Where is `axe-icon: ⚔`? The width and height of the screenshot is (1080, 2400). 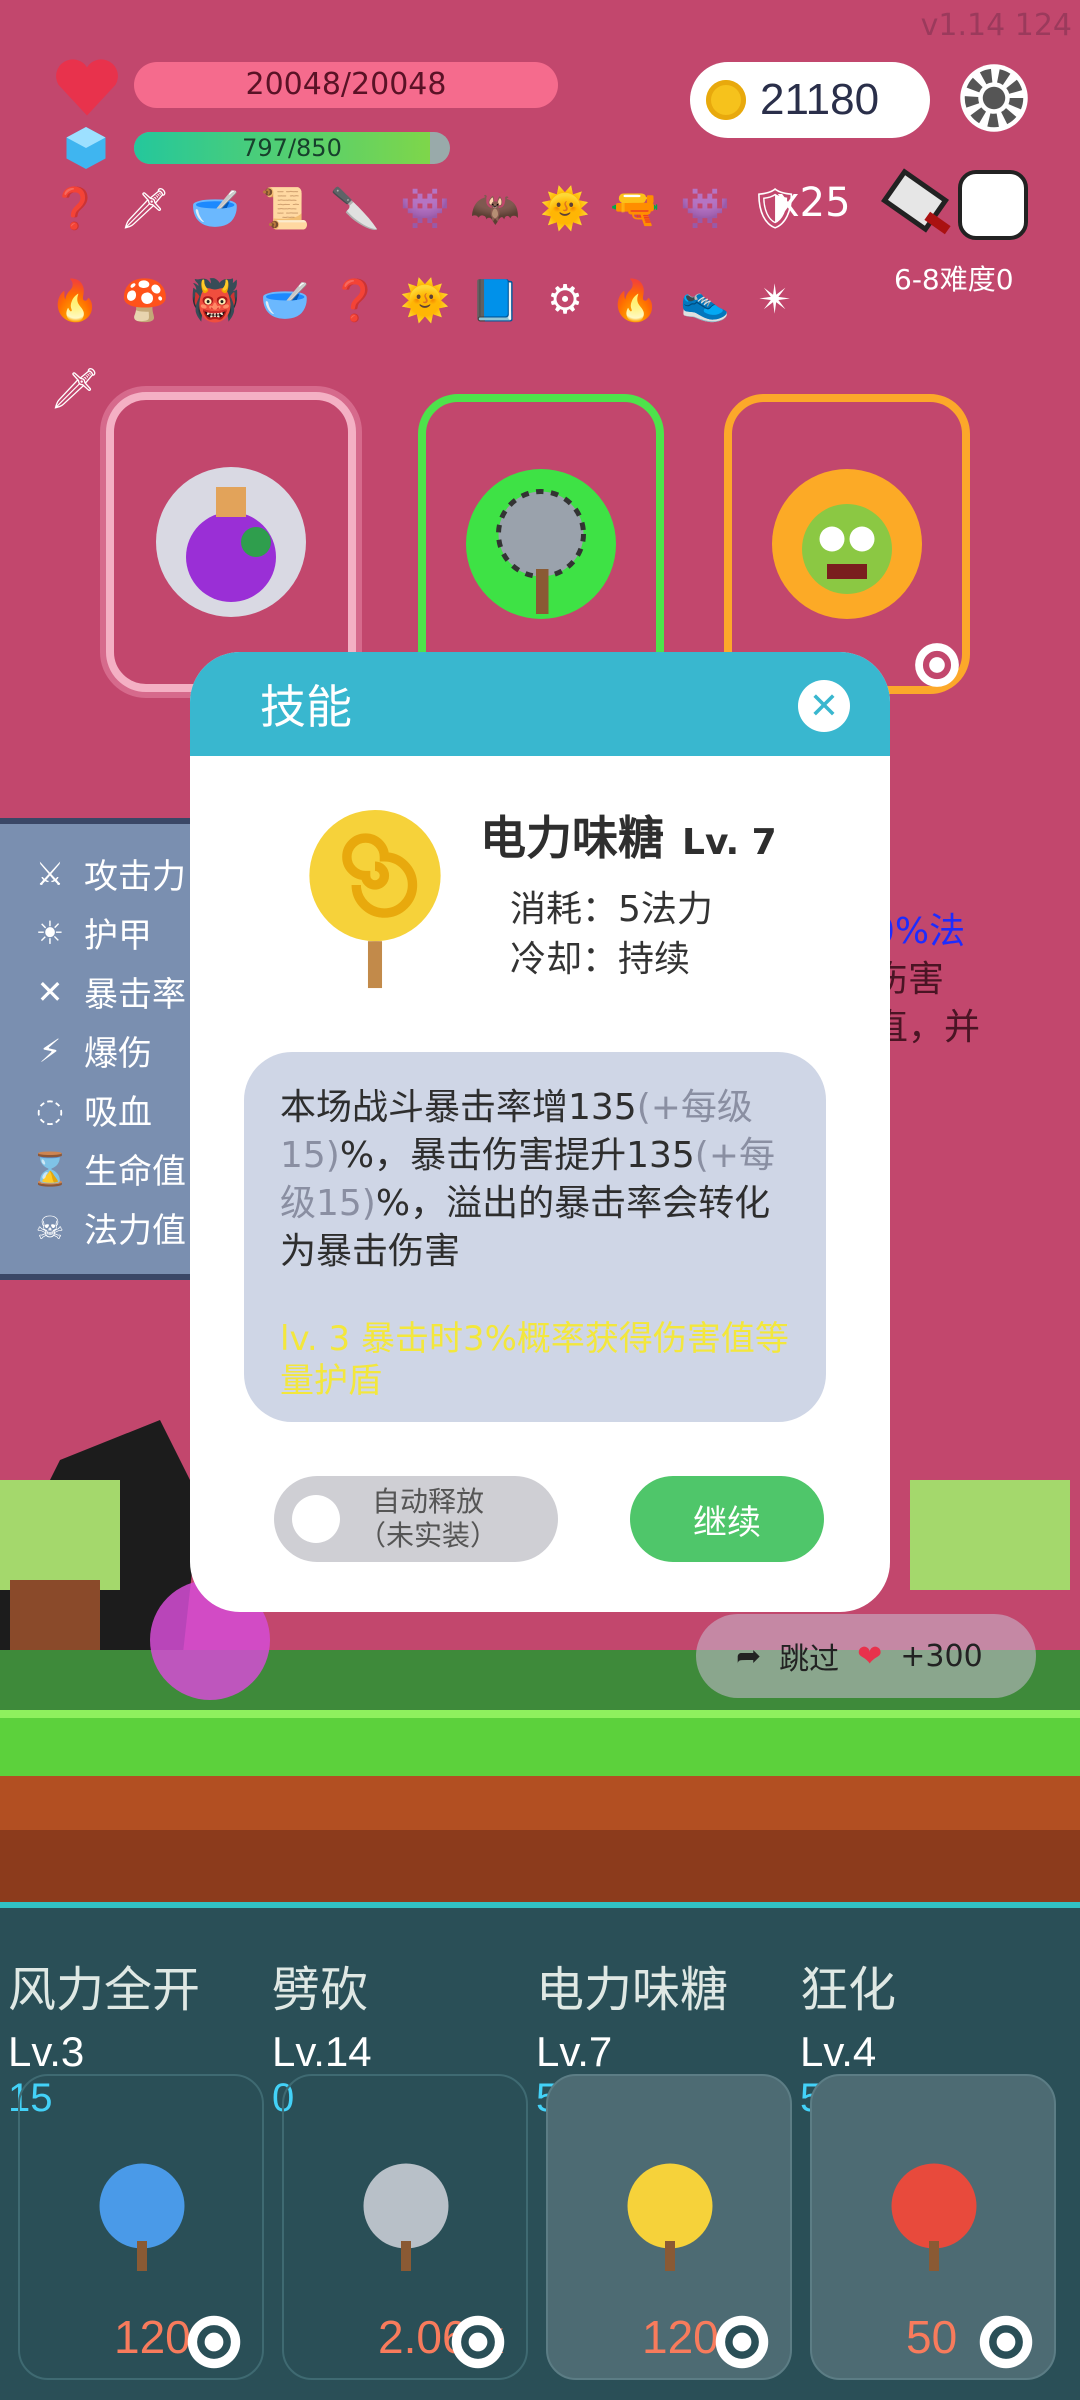 axe-icon: ⚔ is located at coordinates (50, 873).